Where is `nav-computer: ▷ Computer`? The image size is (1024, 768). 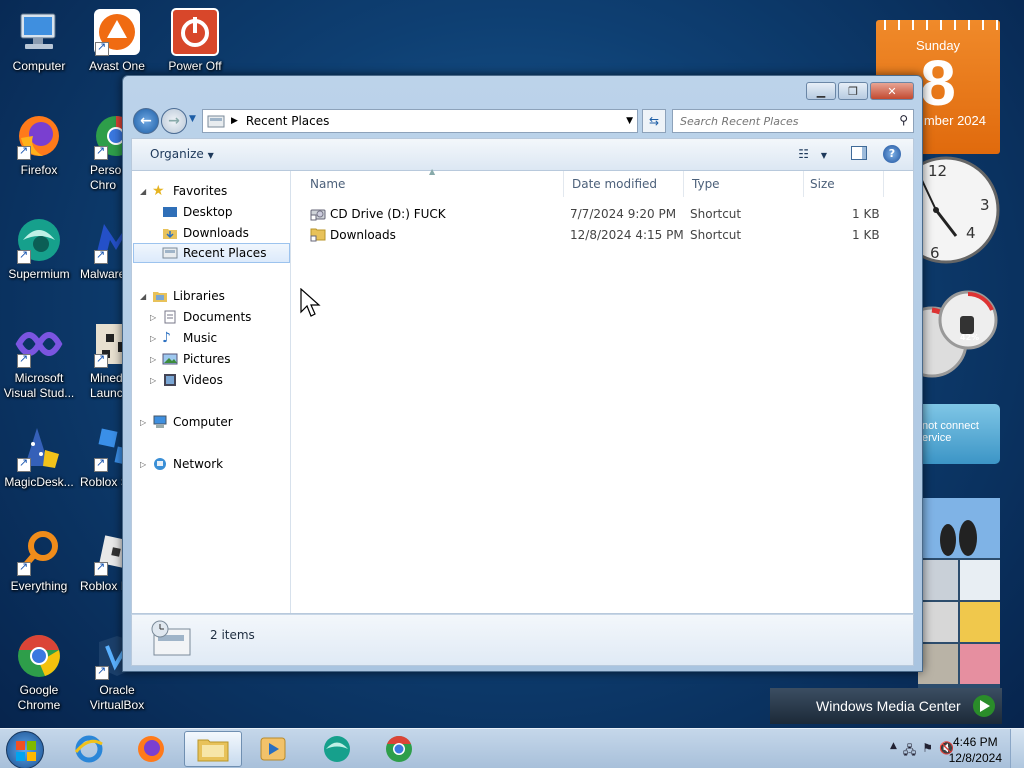 nav-computer: ▷ Computer is located at coordinates (186, 422).